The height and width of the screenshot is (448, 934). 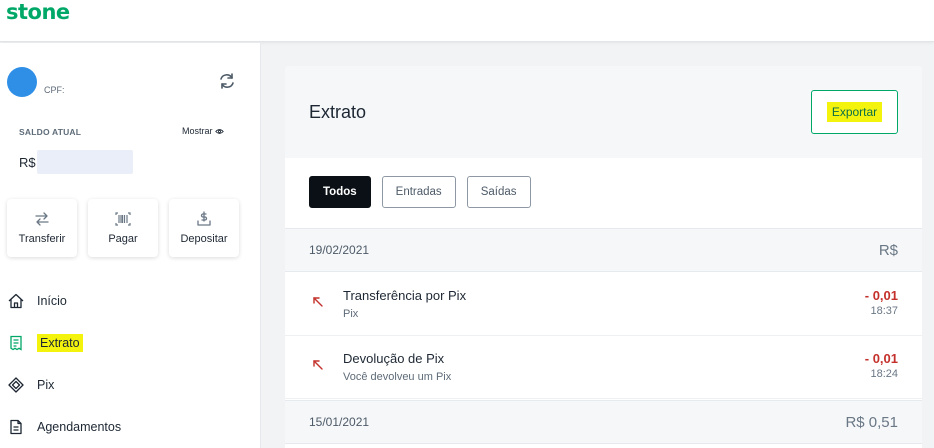 What do you see at coordinates (123, 239) in the screenshot?
I see `pay-label: Pagar` at bounding box center [123, 239].